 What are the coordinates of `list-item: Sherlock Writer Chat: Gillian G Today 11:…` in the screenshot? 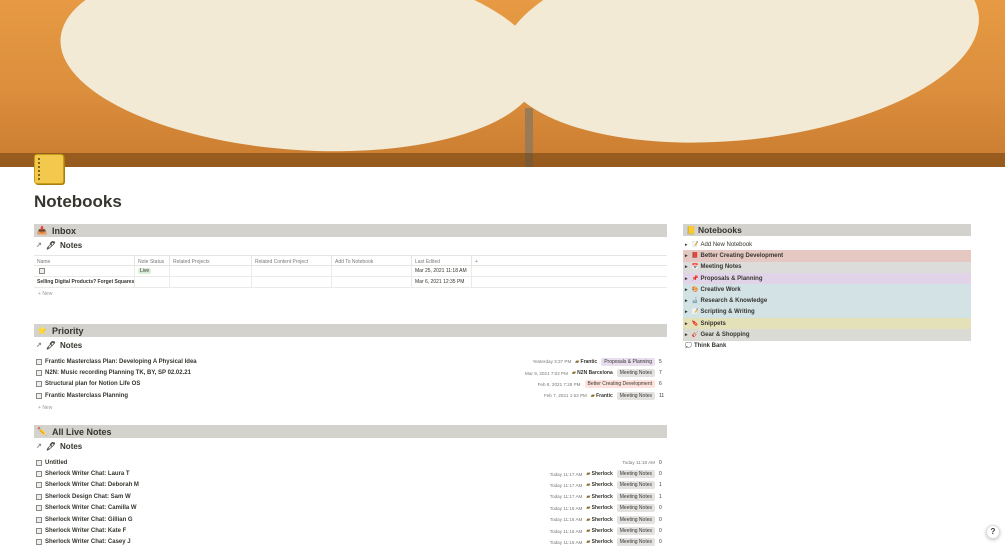 It's located at (350, 519).